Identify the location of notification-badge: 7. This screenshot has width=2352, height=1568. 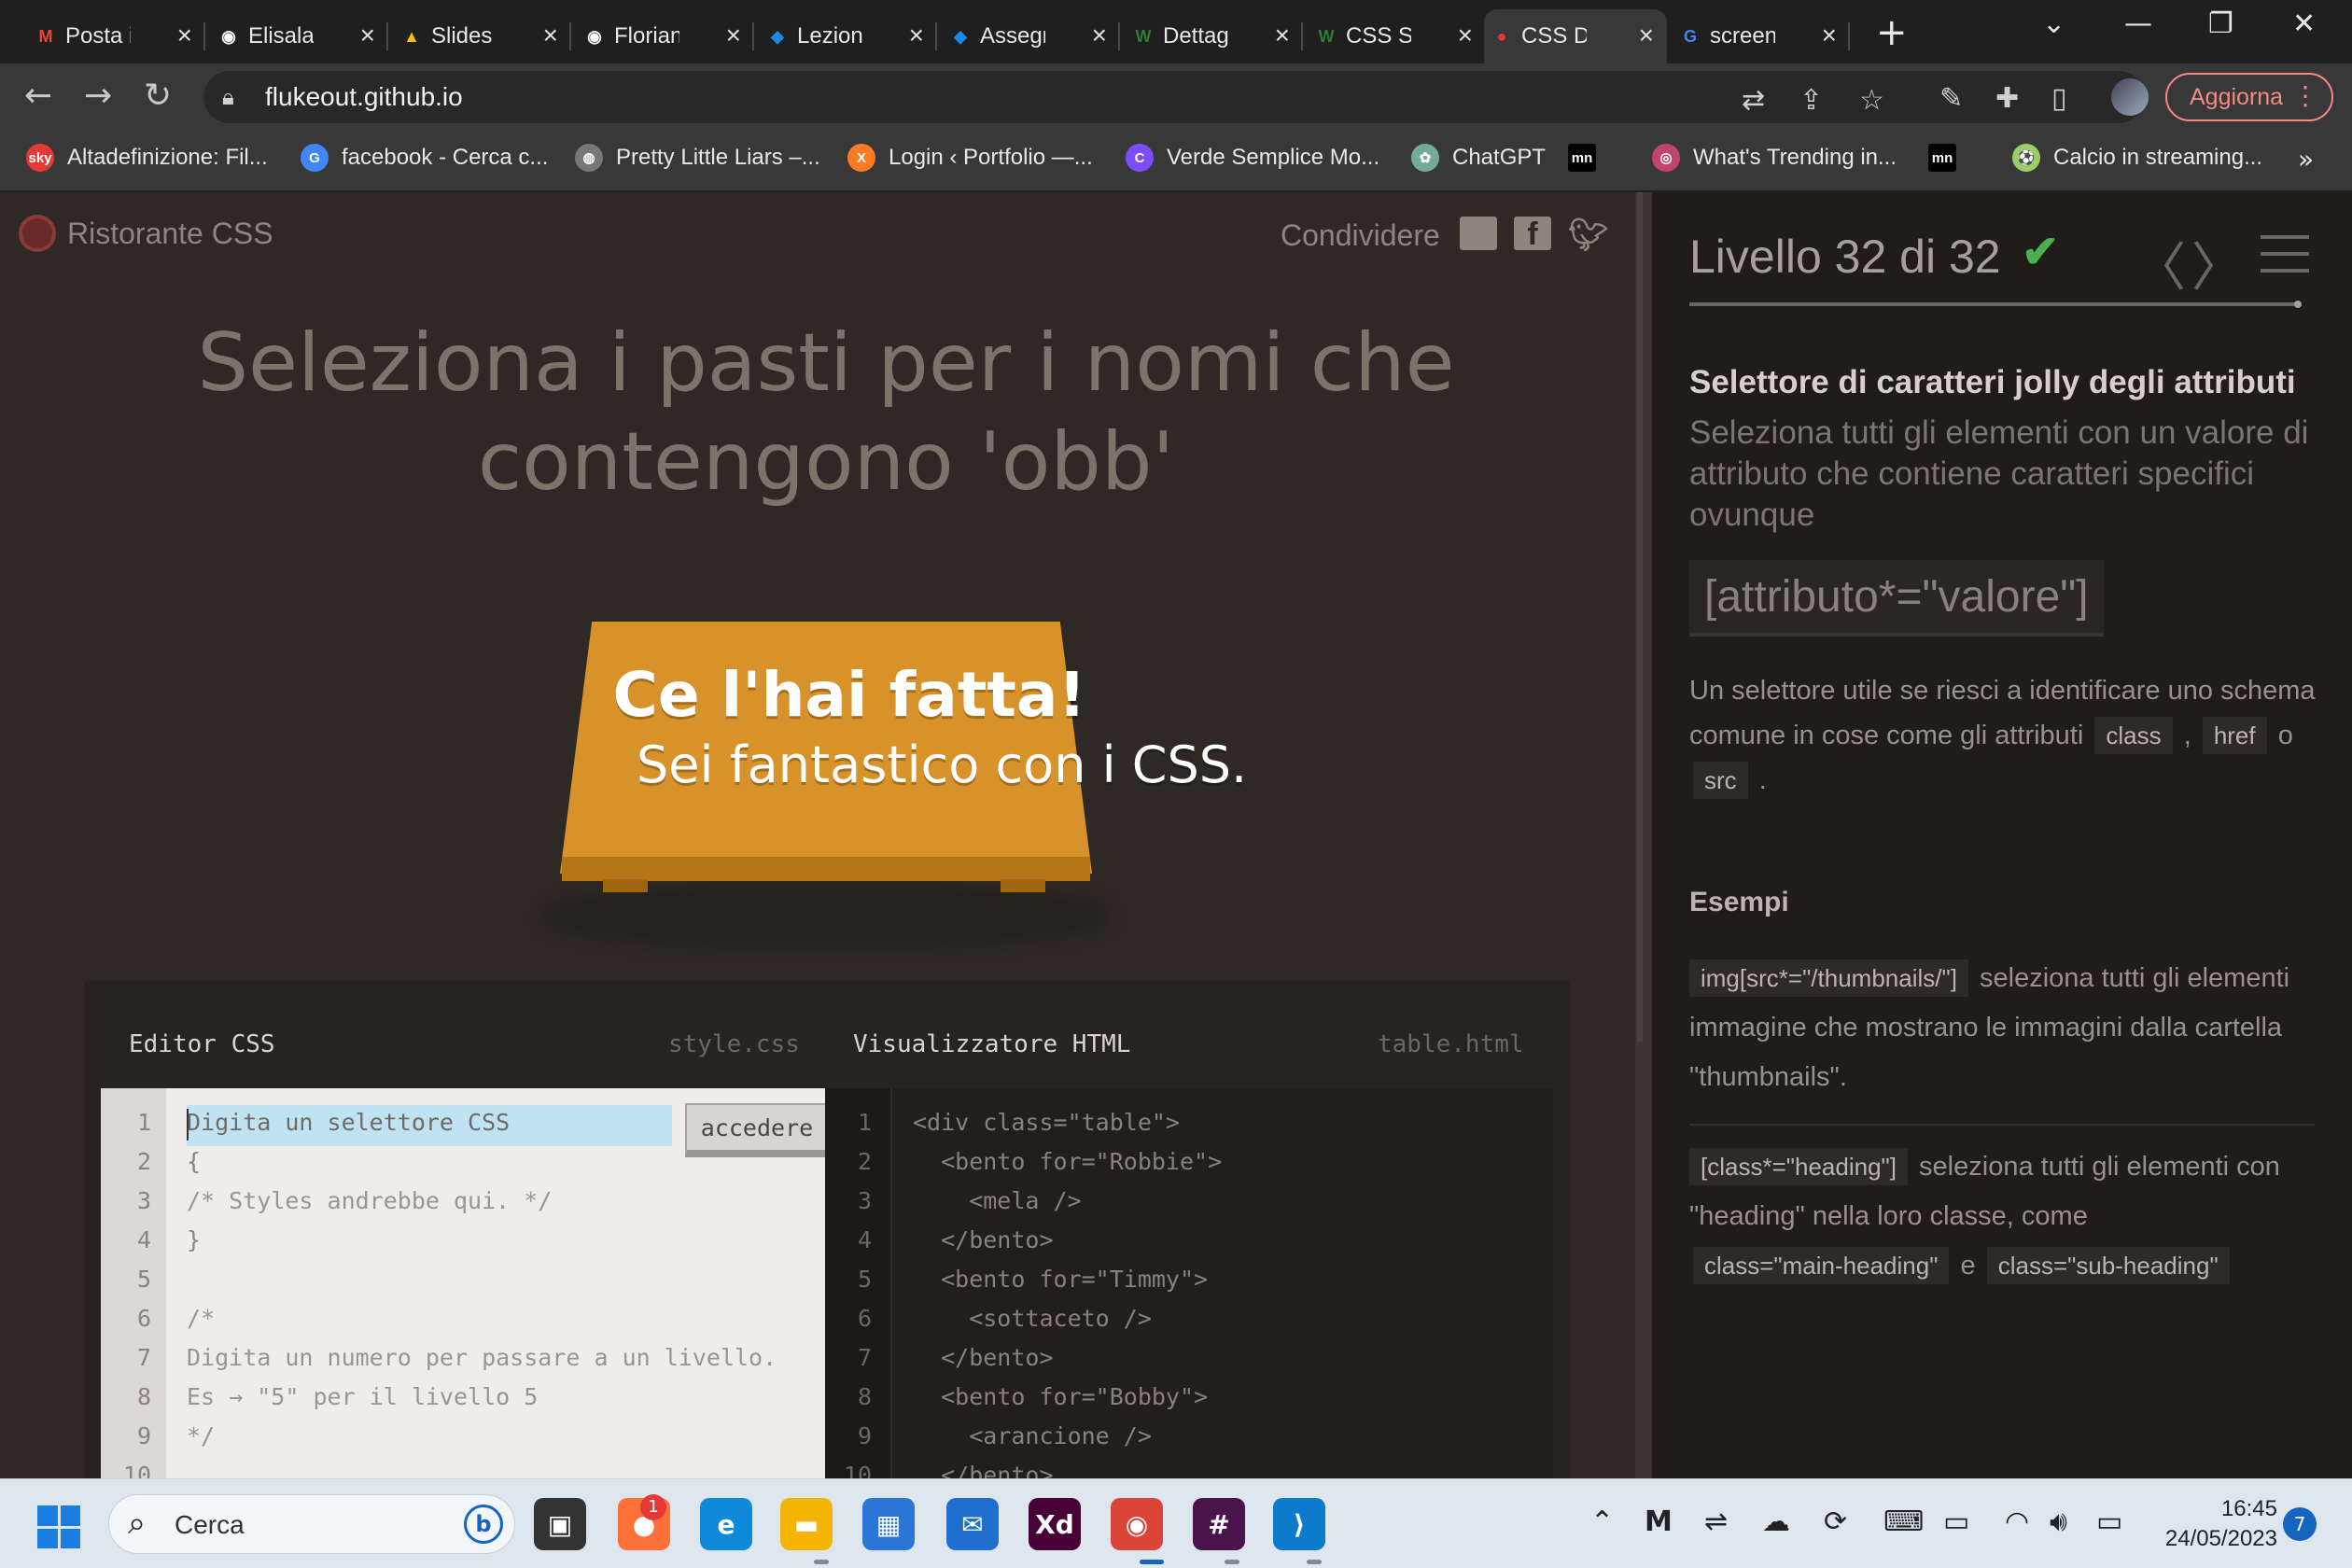
(2300, 1524).